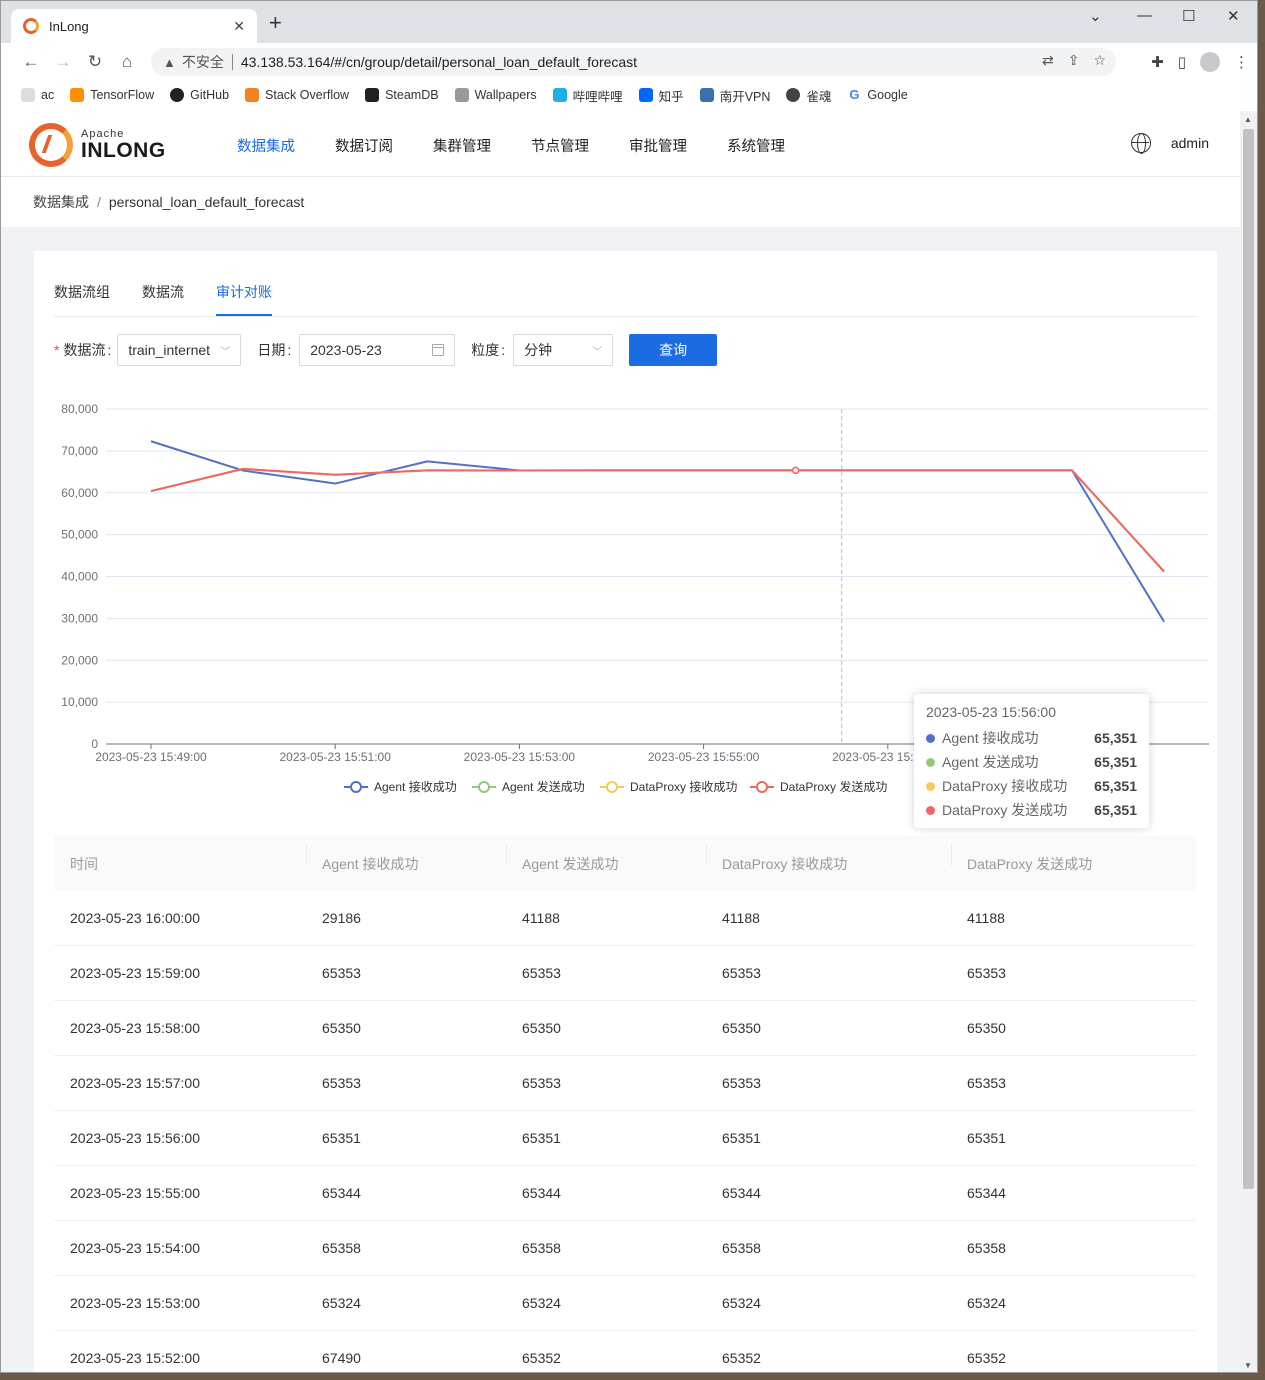  What do you see at coordinates (1031, 738) in the screenshot?
I see `tooltip-row: Agent 接收成功 65,351` at bounding box center [1031, 738].